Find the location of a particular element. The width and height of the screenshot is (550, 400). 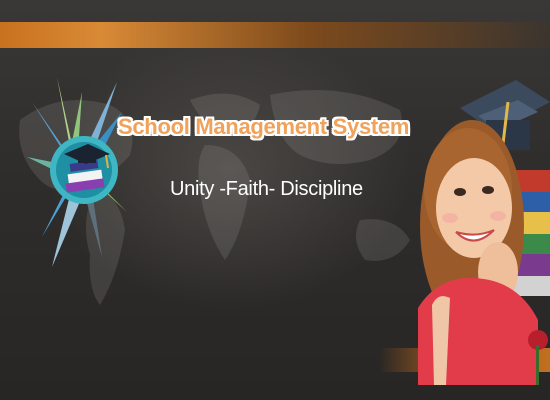

school-emblem-icon is located at coordinates (77, 172).